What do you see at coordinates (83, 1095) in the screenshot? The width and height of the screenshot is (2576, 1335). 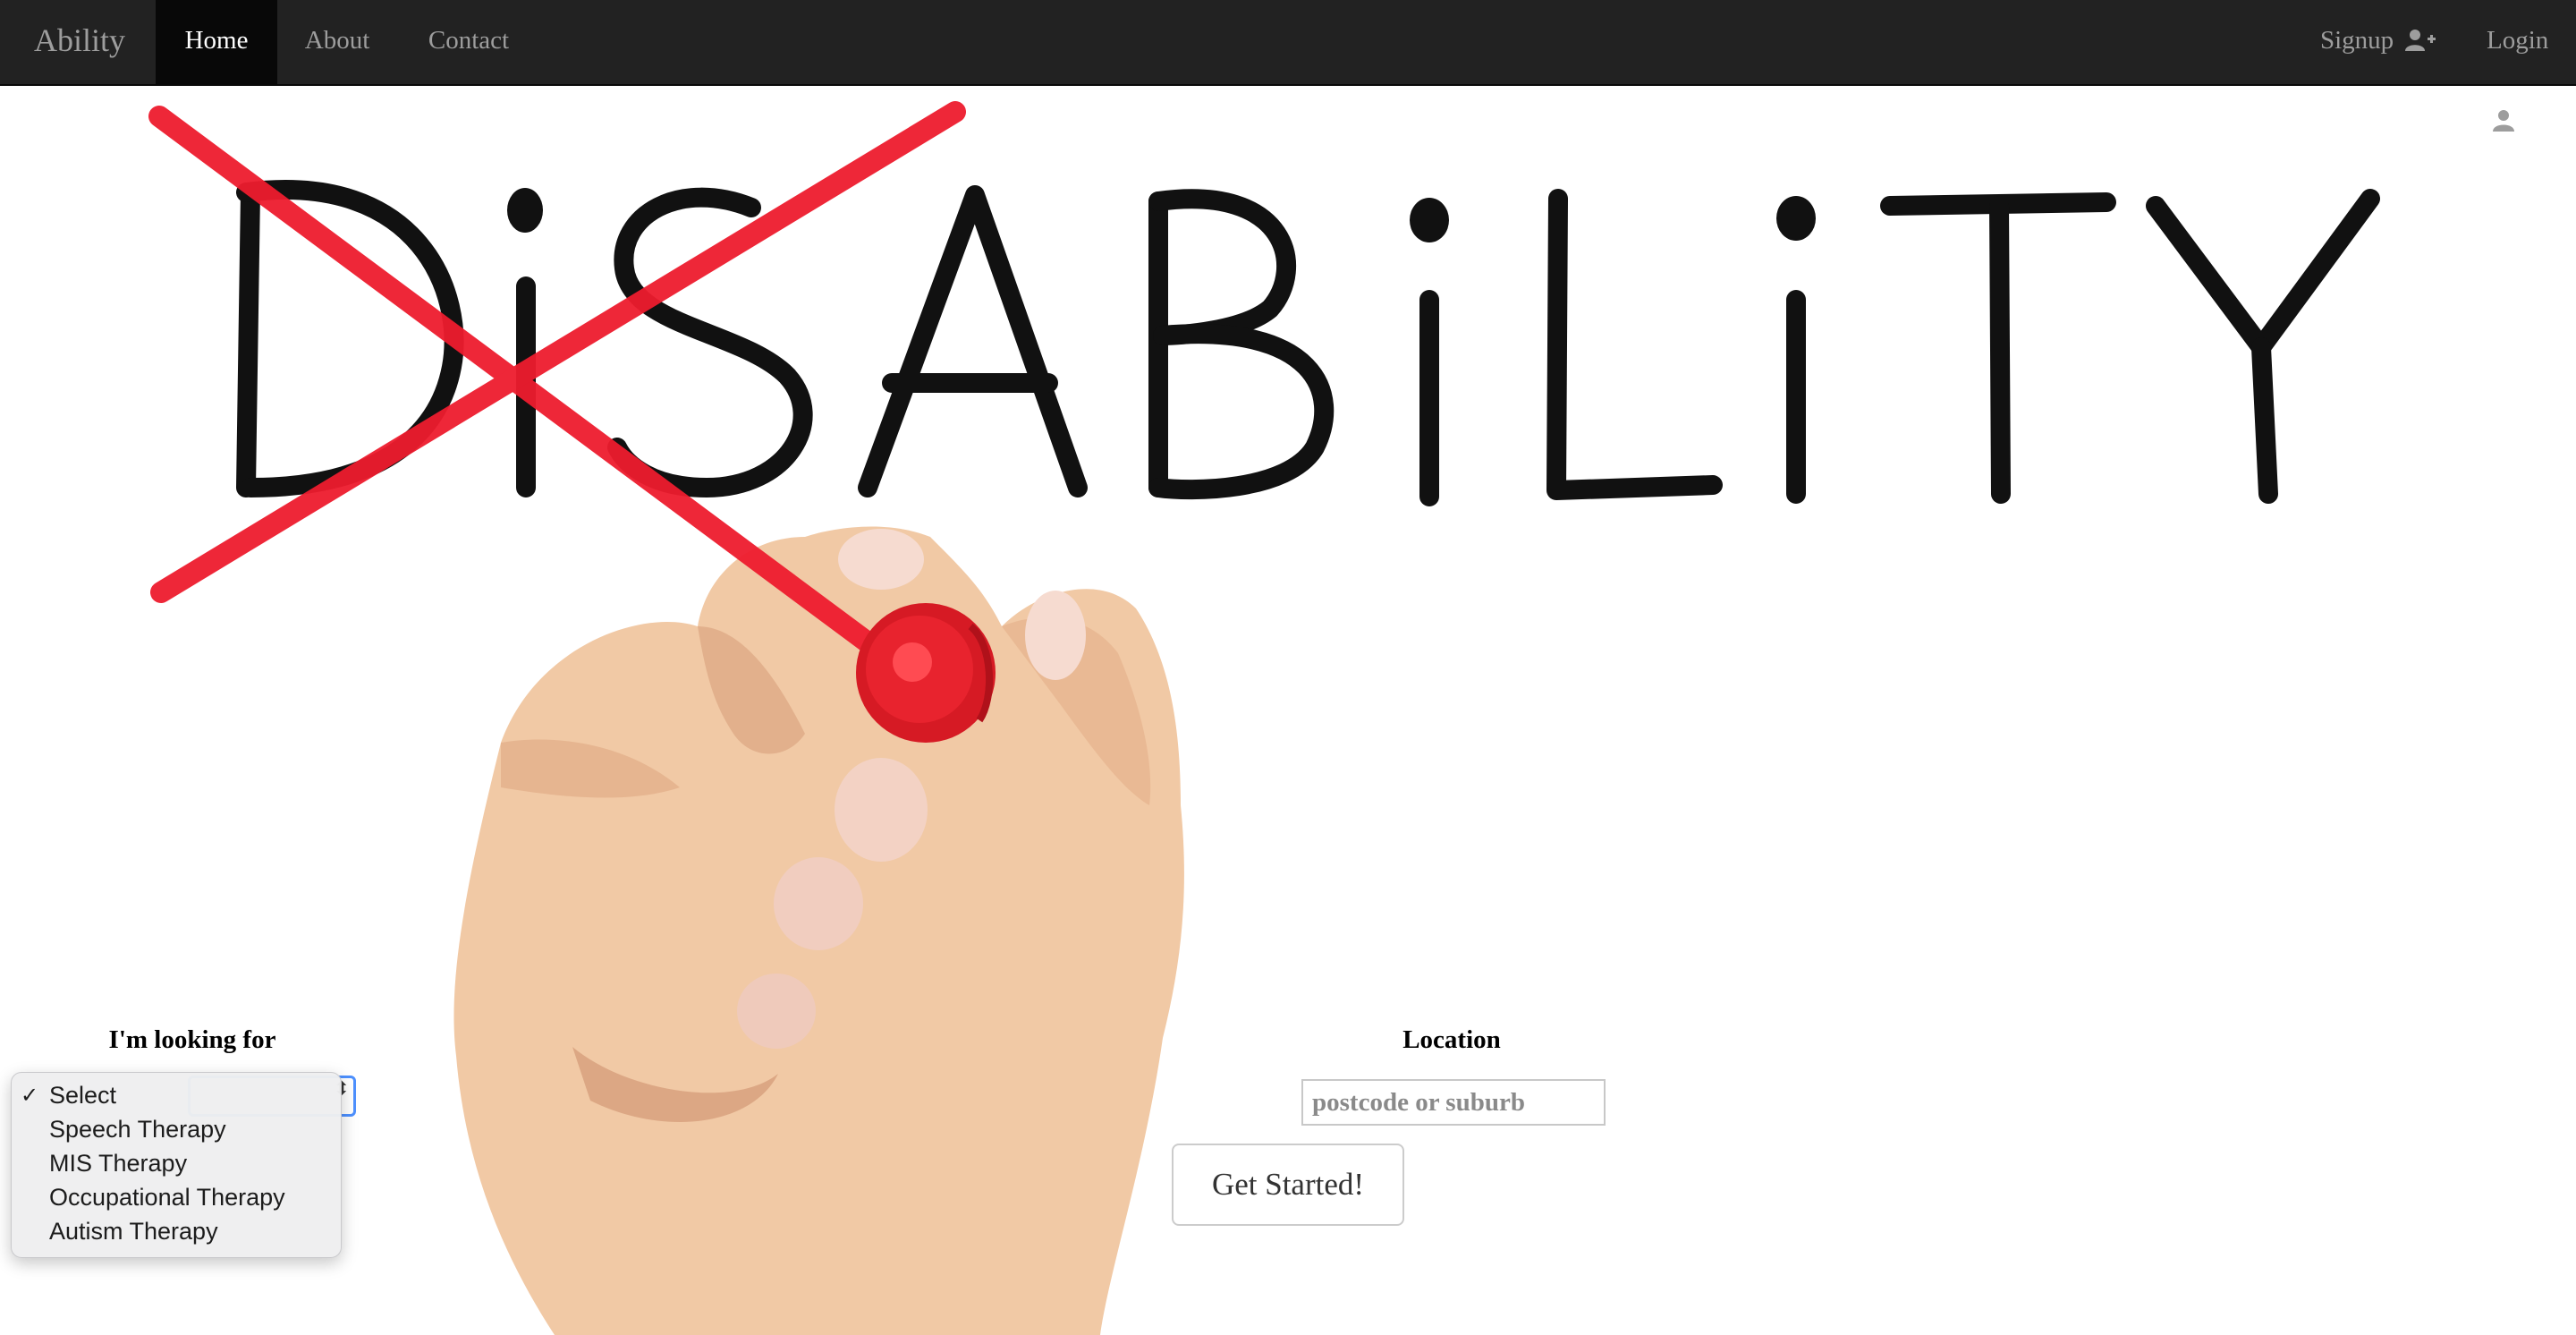 I see `option-label: Select` at bounding box center [83, 1095].